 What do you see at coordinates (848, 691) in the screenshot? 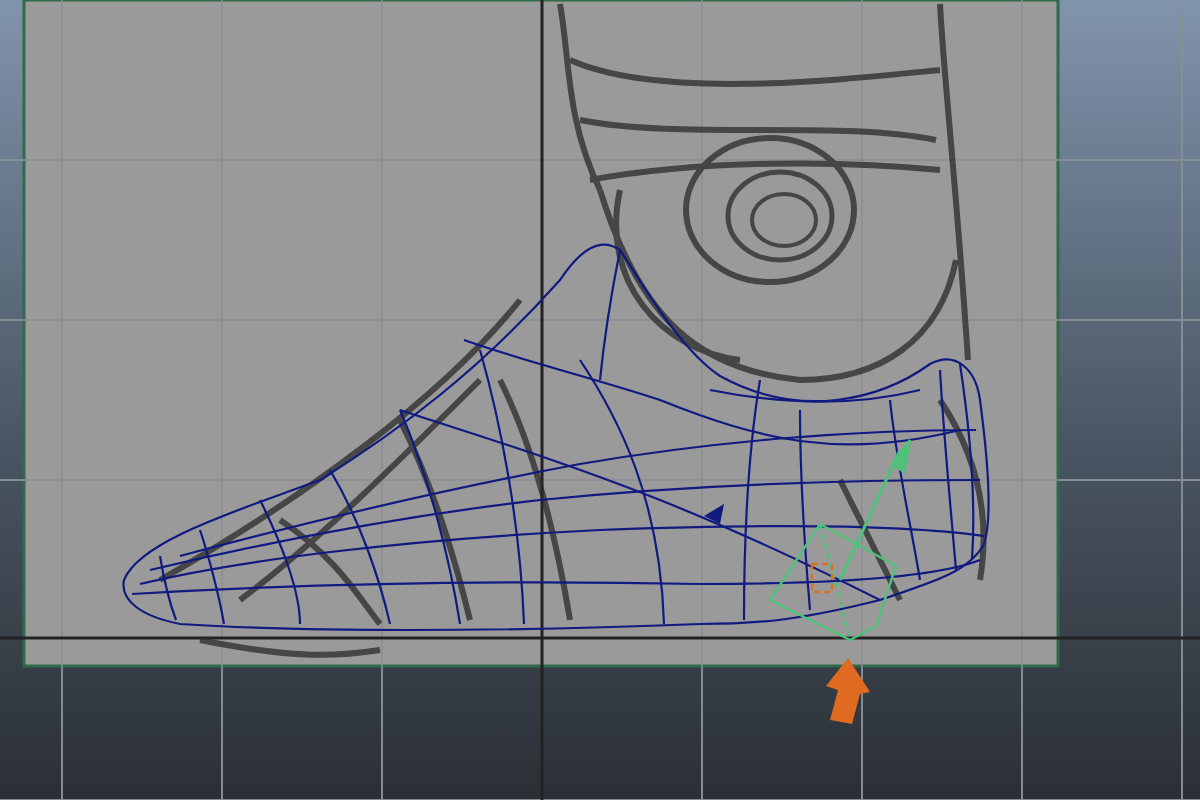
I see `arrow-icon` at bounding box center [848, 691].